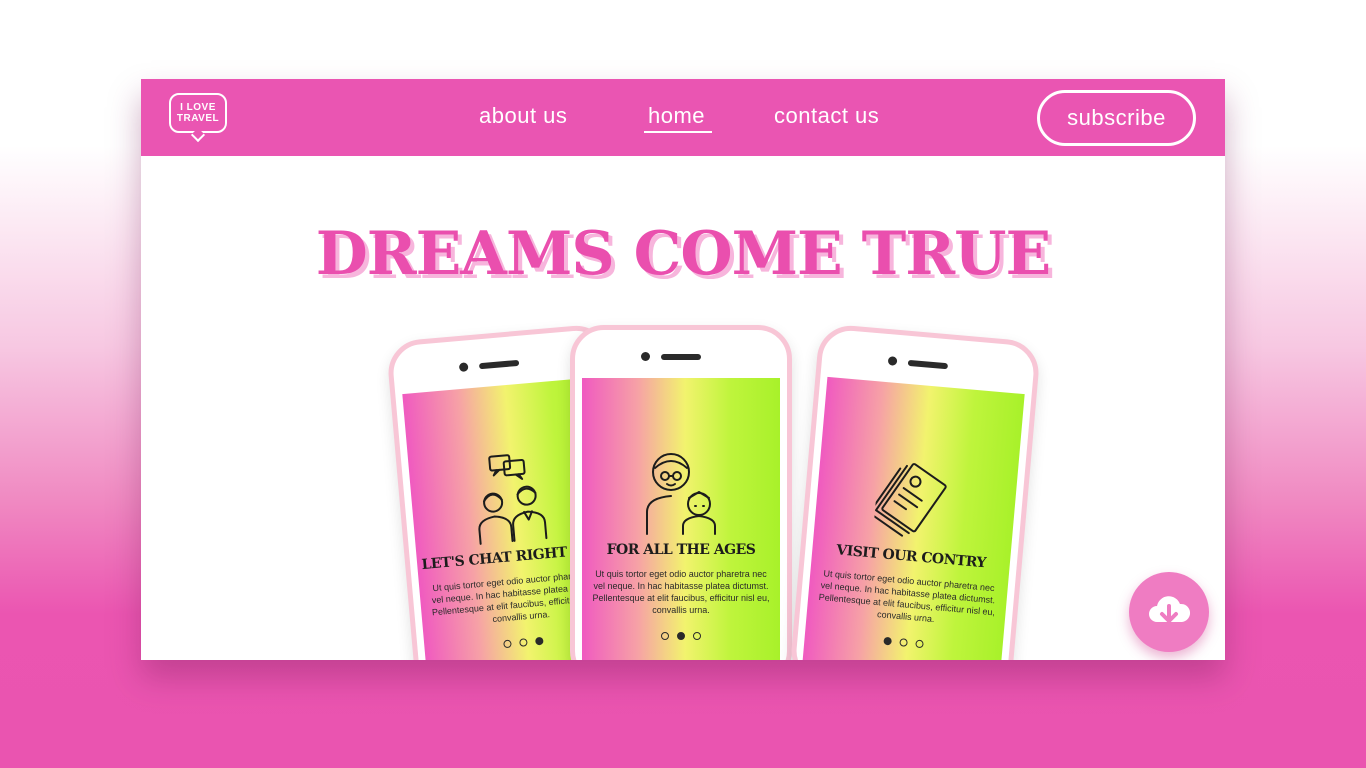  I want to click on logo-line-2: TRAVEL, so click(198, 118).